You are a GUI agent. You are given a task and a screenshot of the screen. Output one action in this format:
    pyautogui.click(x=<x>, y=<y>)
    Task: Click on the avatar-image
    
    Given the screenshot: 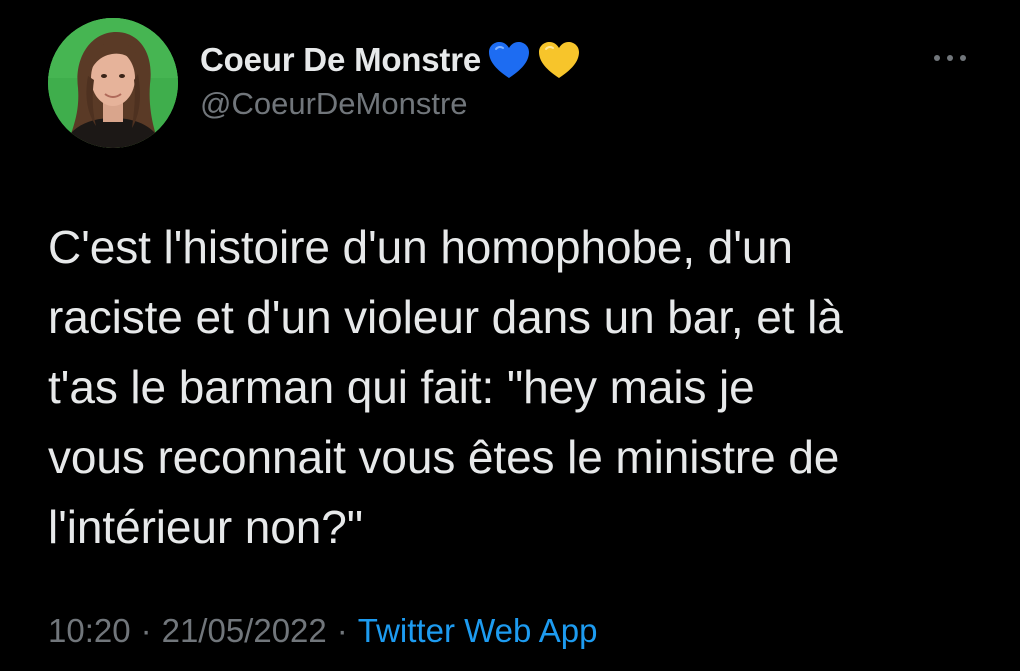 What is the action you would take?
    pyautogui.click(x=113, y=83)
    